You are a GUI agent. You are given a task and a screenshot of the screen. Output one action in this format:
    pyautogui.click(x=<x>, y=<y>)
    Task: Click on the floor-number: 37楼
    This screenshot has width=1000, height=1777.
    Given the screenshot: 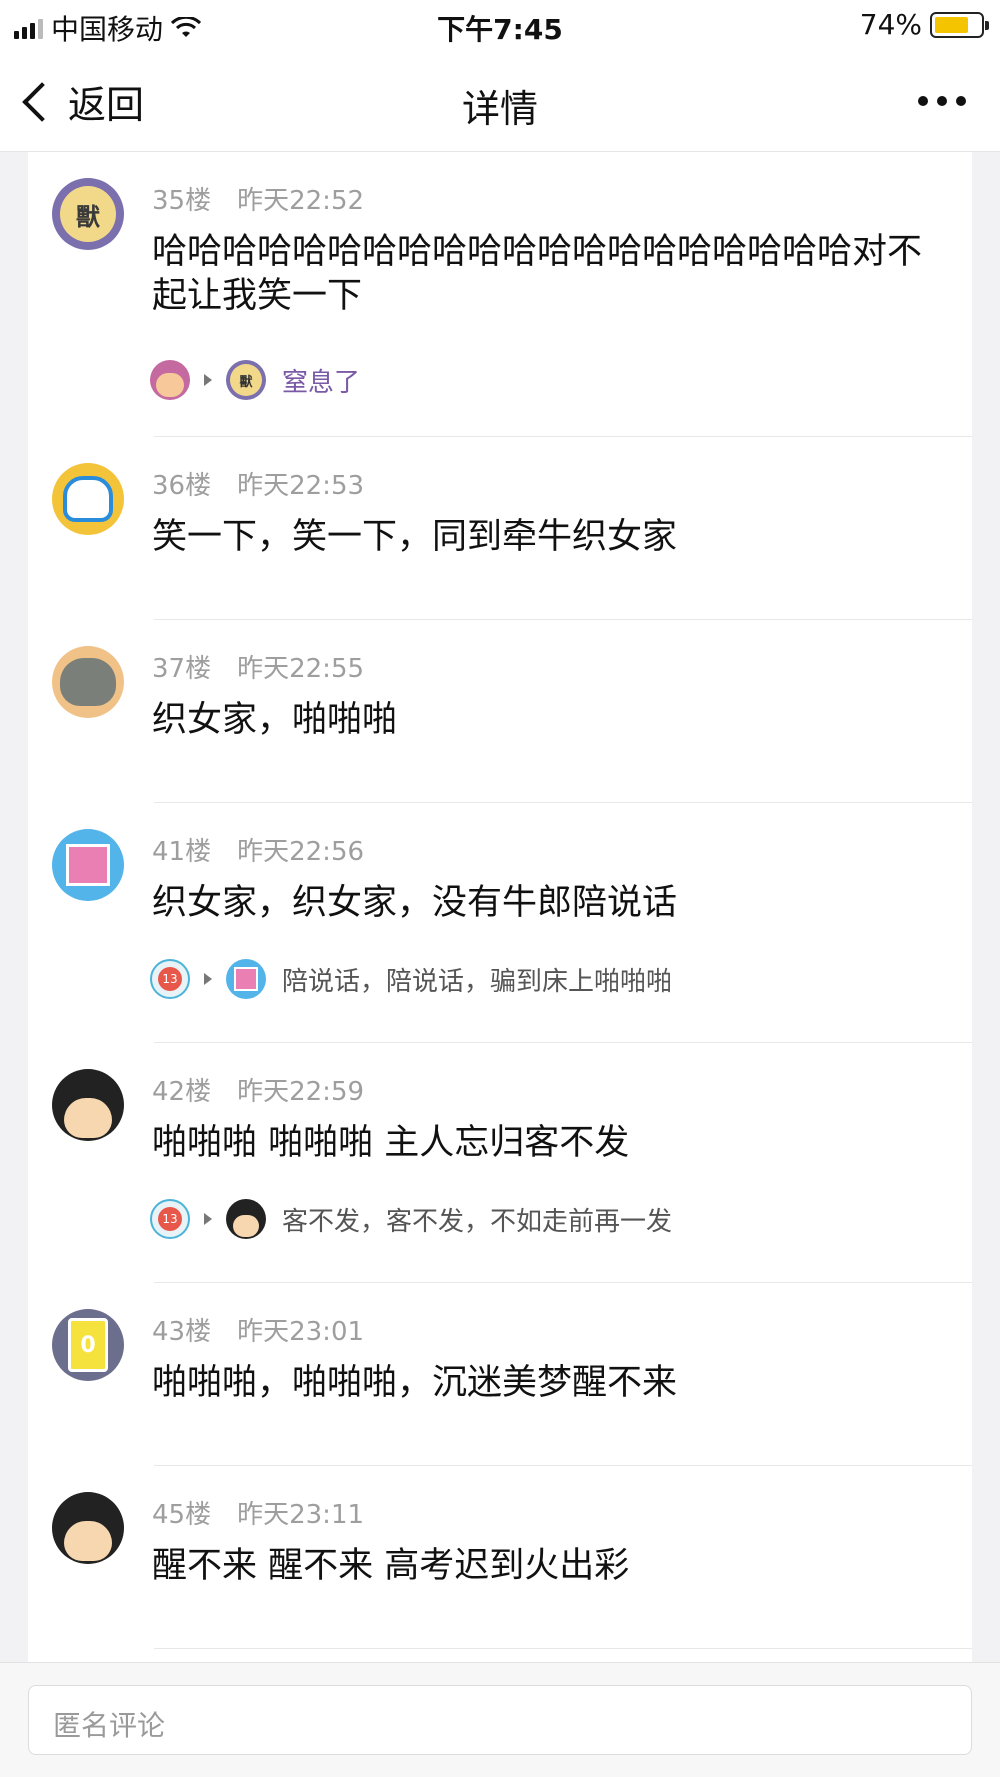 What is the action you would take?
    pyautogui.click(x=182, y=669)
    